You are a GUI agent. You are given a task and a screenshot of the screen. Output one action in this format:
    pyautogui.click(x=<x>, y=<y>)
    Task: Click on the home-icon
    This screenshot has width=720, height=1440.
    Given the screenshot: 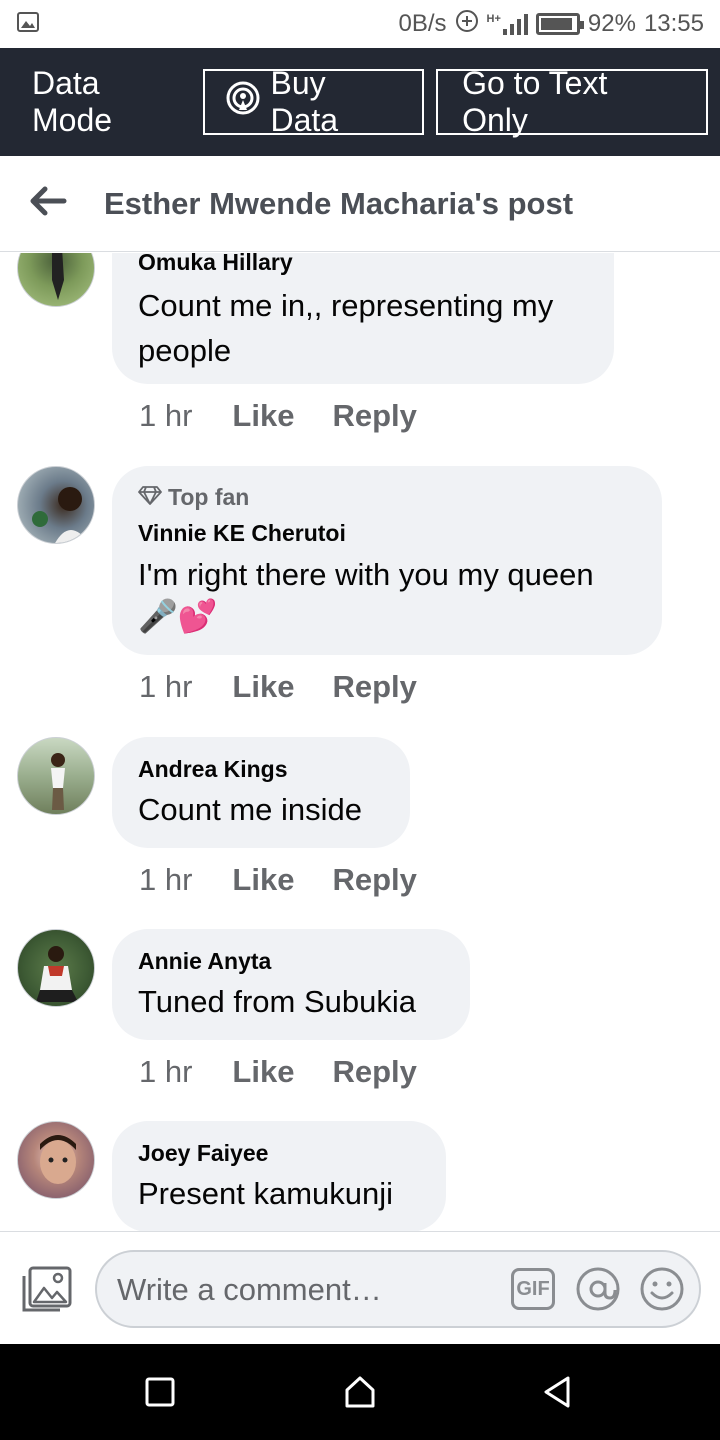 What is the action you would take?
    pyautogui.click(x=360, y=1395)
    